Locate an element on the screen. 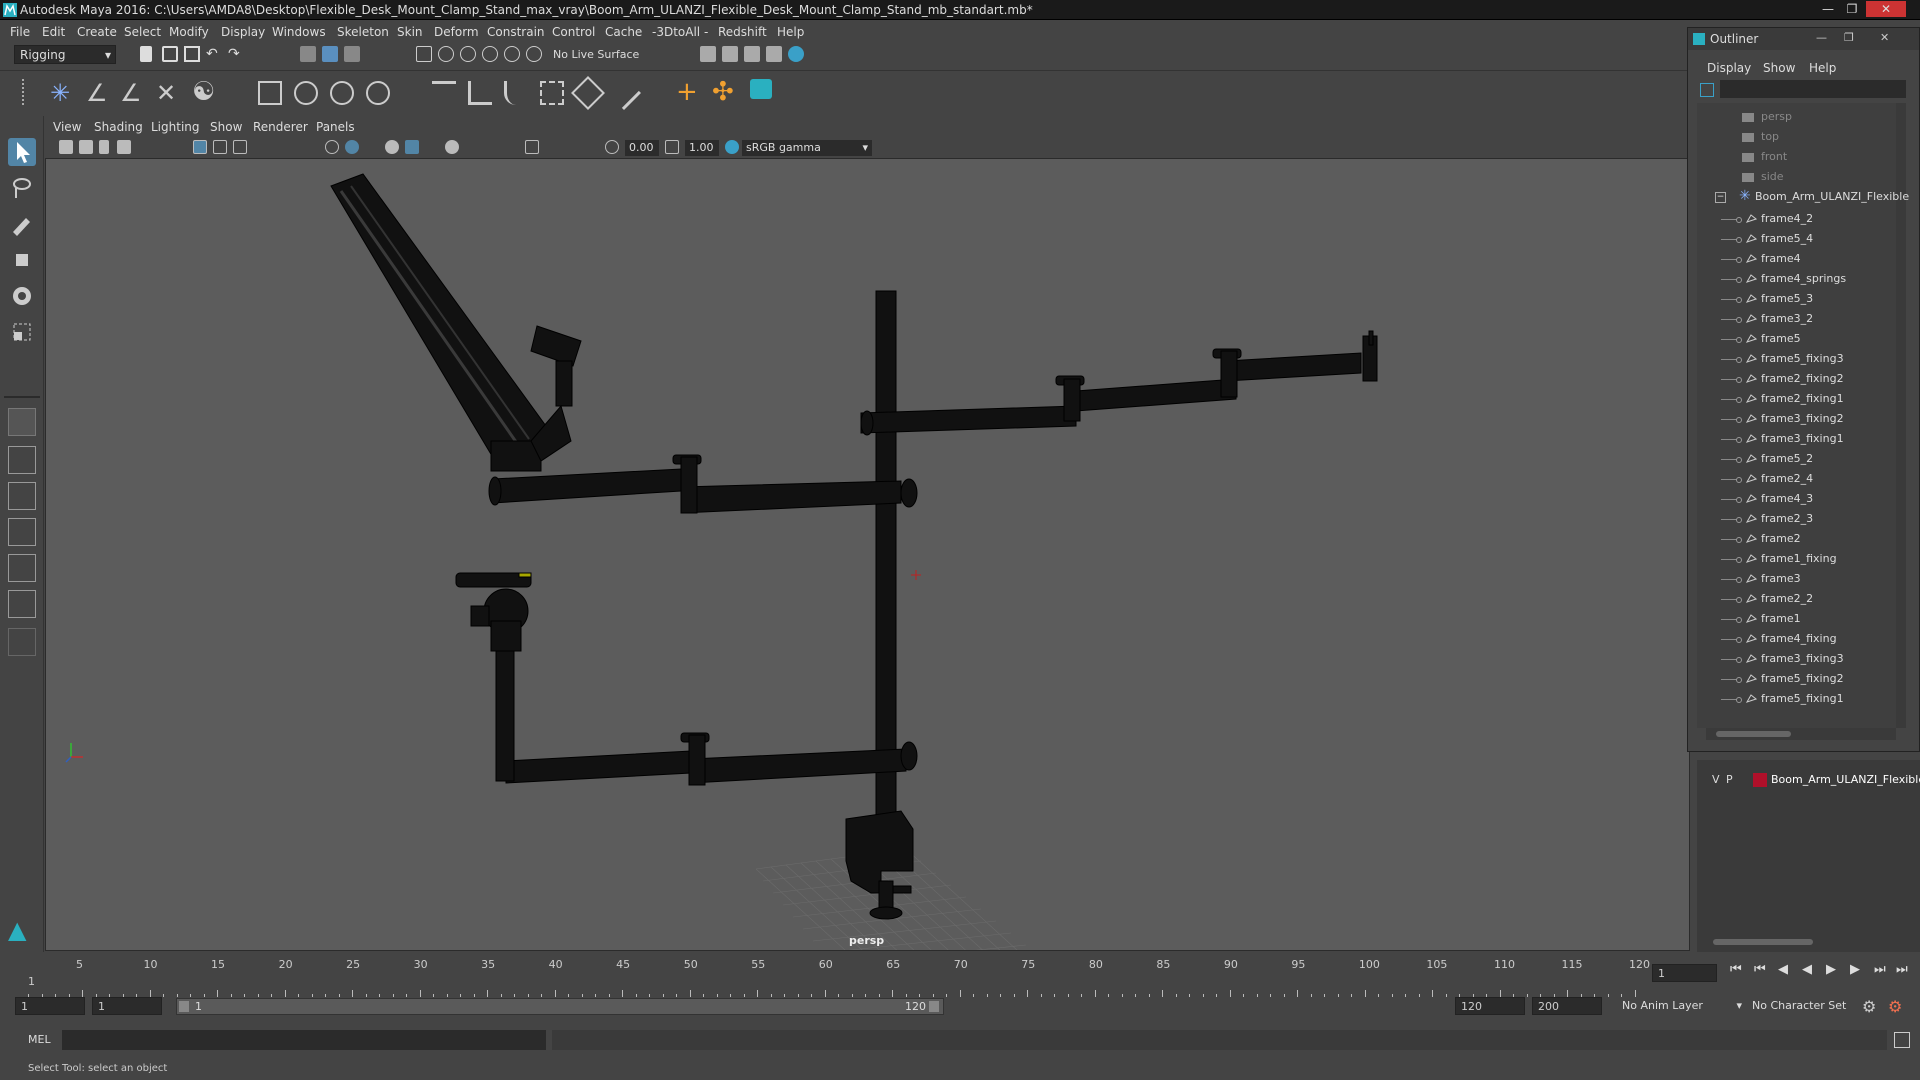  menu-3dtoall: -3DtoAll - is located at coordinates (680, 32).